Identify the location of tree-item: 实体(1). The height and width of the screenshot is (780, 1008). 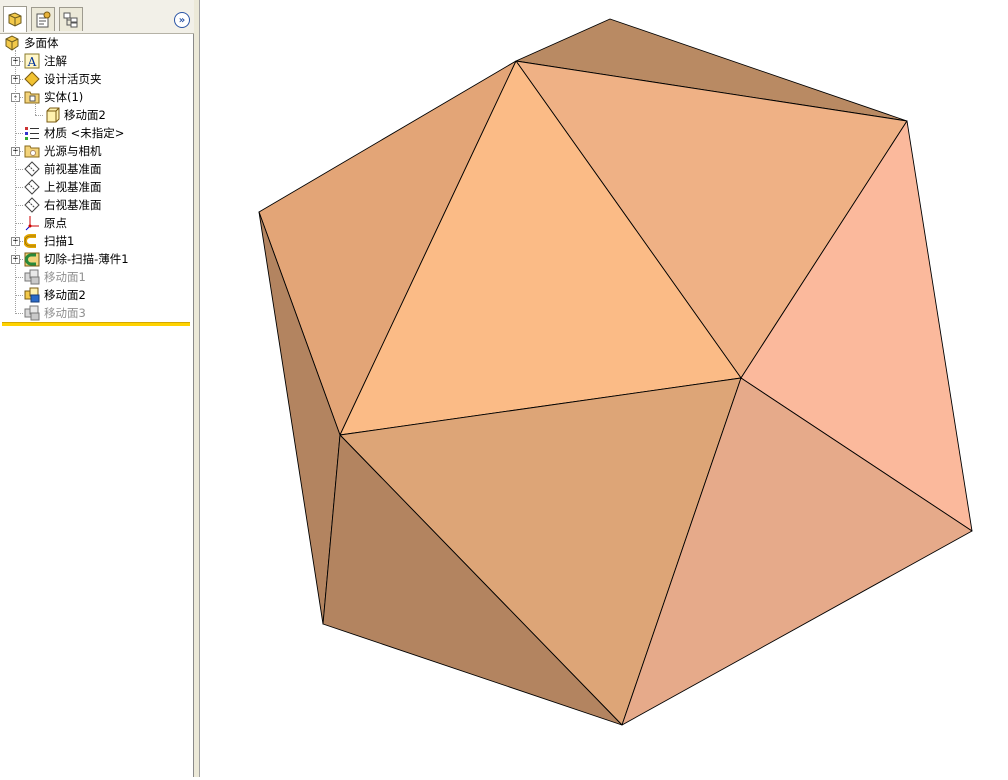
(53, 97).